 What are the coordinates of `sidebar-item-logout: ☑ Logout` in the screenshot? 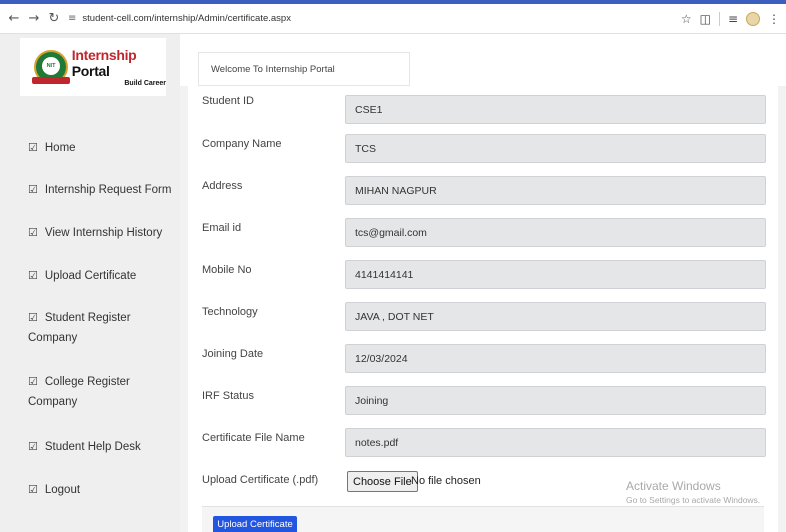 It's located at (103, 490).